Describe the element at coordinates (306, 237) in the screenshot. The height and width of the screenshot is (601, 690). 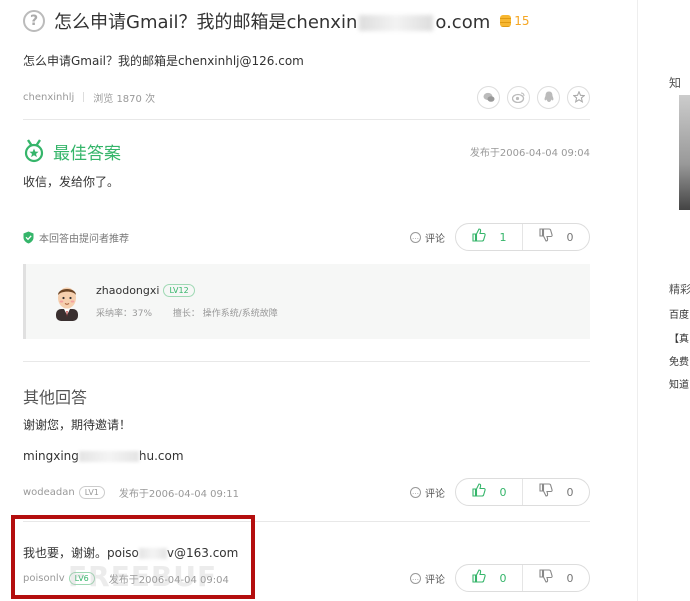
I see `best-answer-actions: 本回答由提问者推荐 … 评论 1 0` at that location.